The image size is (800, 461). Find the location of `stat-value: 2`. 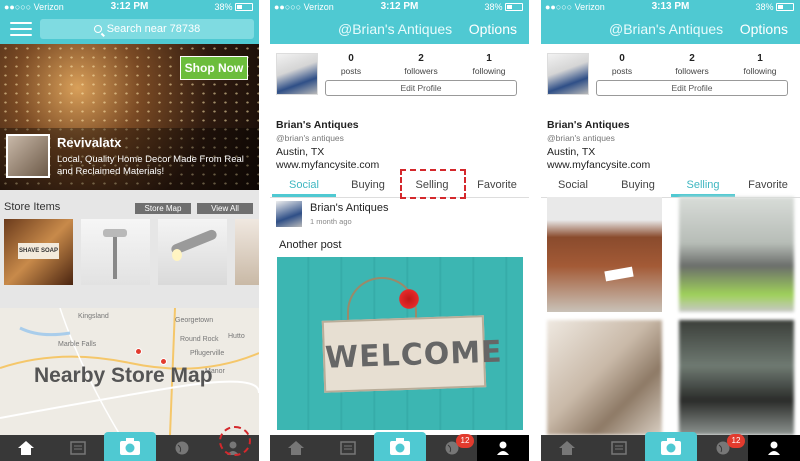

stat-value: 2 is located at coordinates (692, 58).